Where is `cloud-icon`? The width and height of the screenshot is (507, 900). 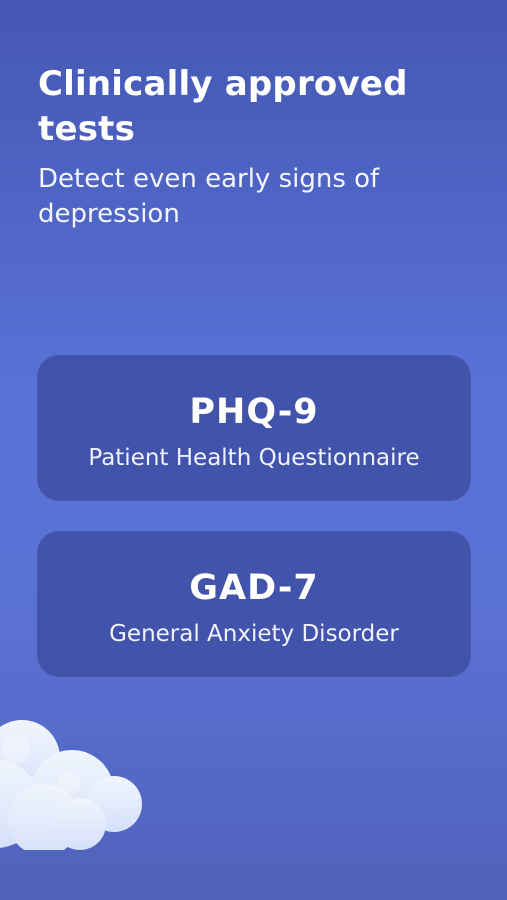 cloud-icon is located at coordinates (71, 785).